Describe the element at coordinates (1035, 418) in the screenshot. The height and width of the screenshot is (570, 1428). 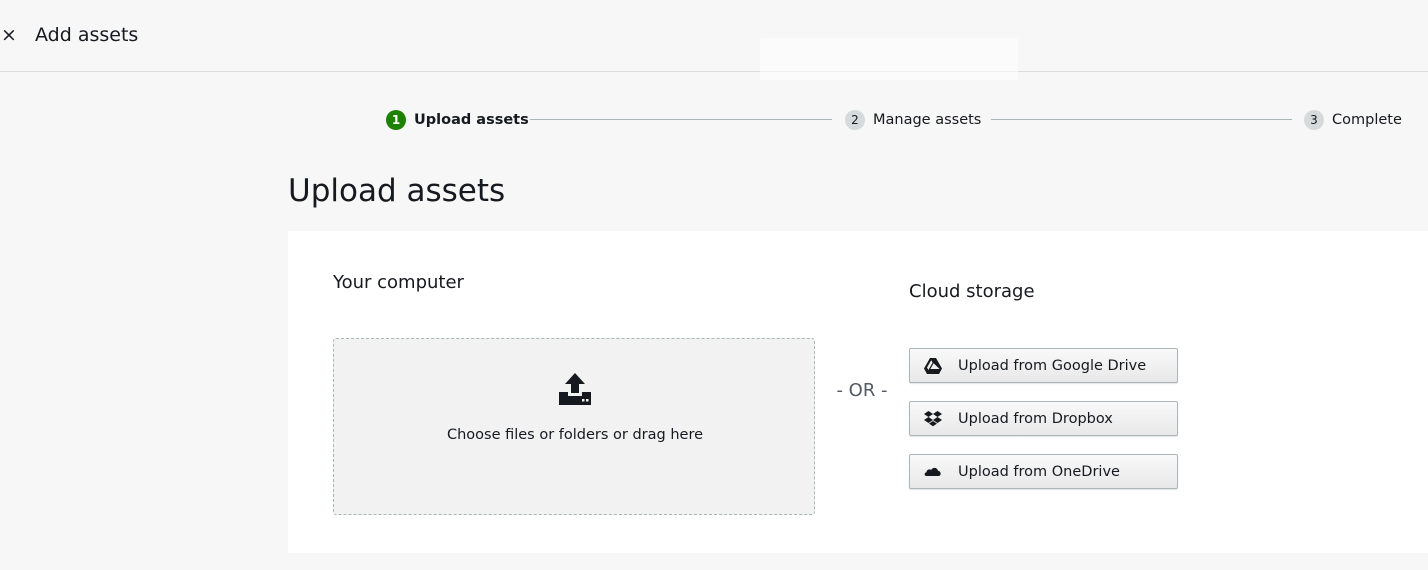
I see `button-label: Upload from Dropbox` at that location.